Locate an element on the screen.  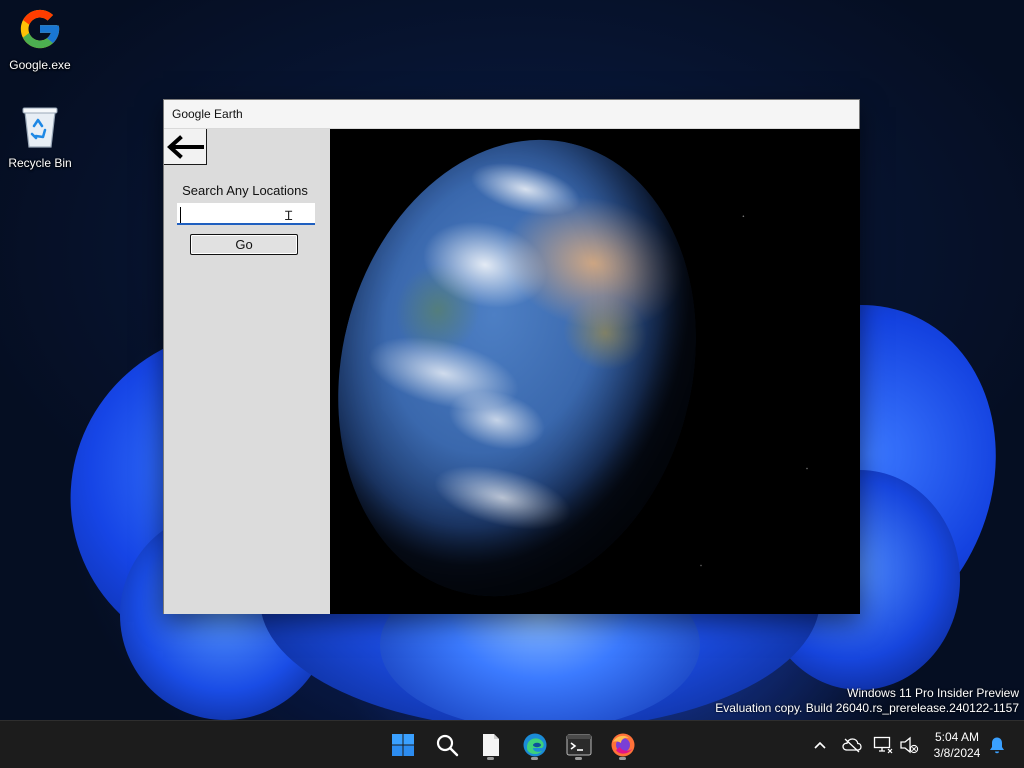
taskbar-file-button is located at coordinates (491, 745).